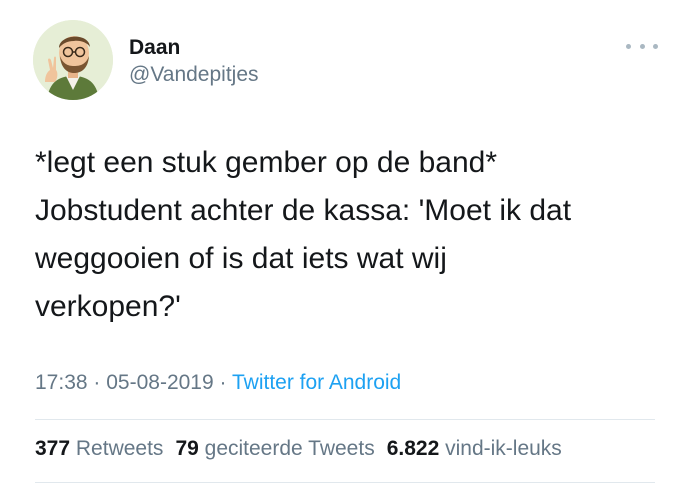  I want to click on avatar, so click(73, 60).